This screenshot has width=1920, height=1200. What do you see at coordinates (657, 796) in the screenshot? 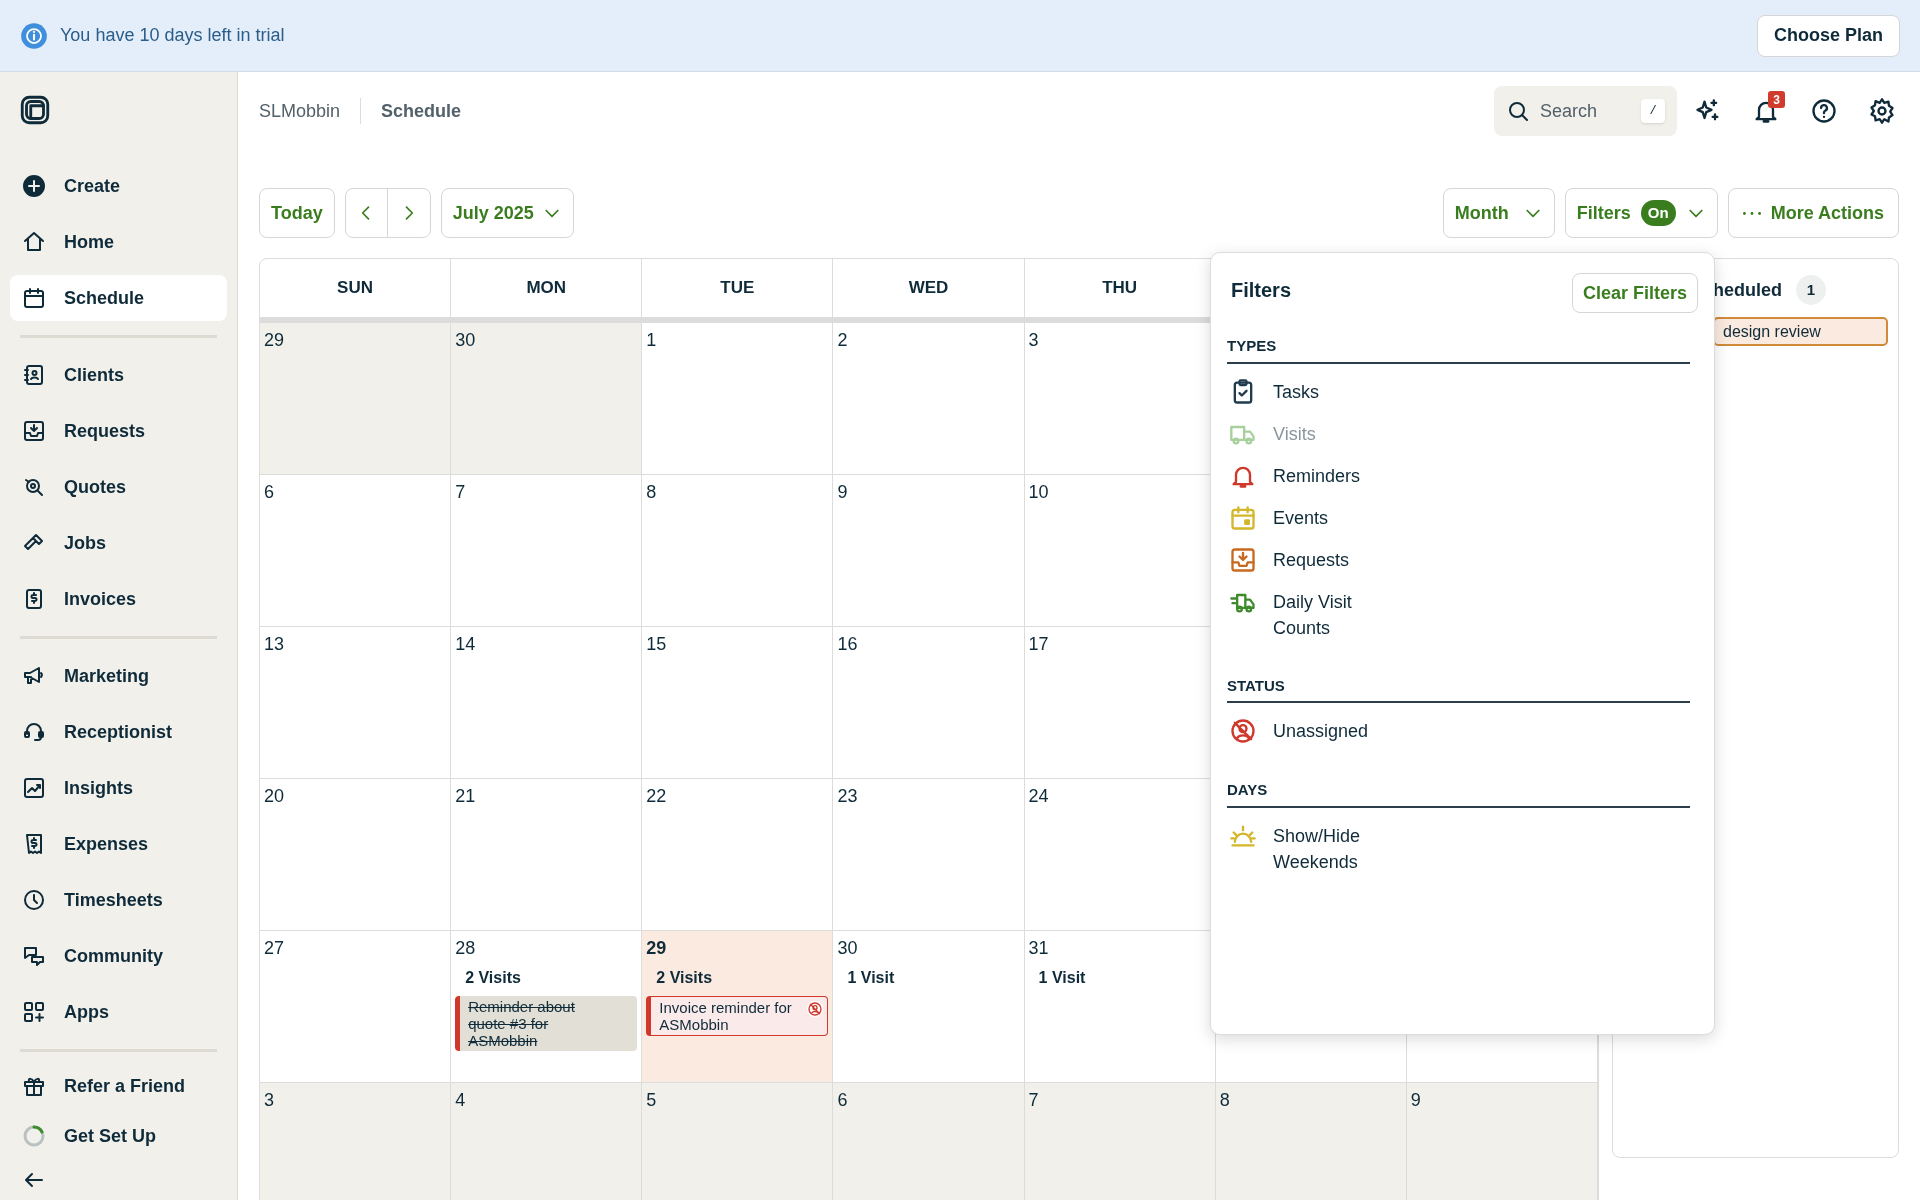
I see `day-number: 22` at bounding box center [657, 796].